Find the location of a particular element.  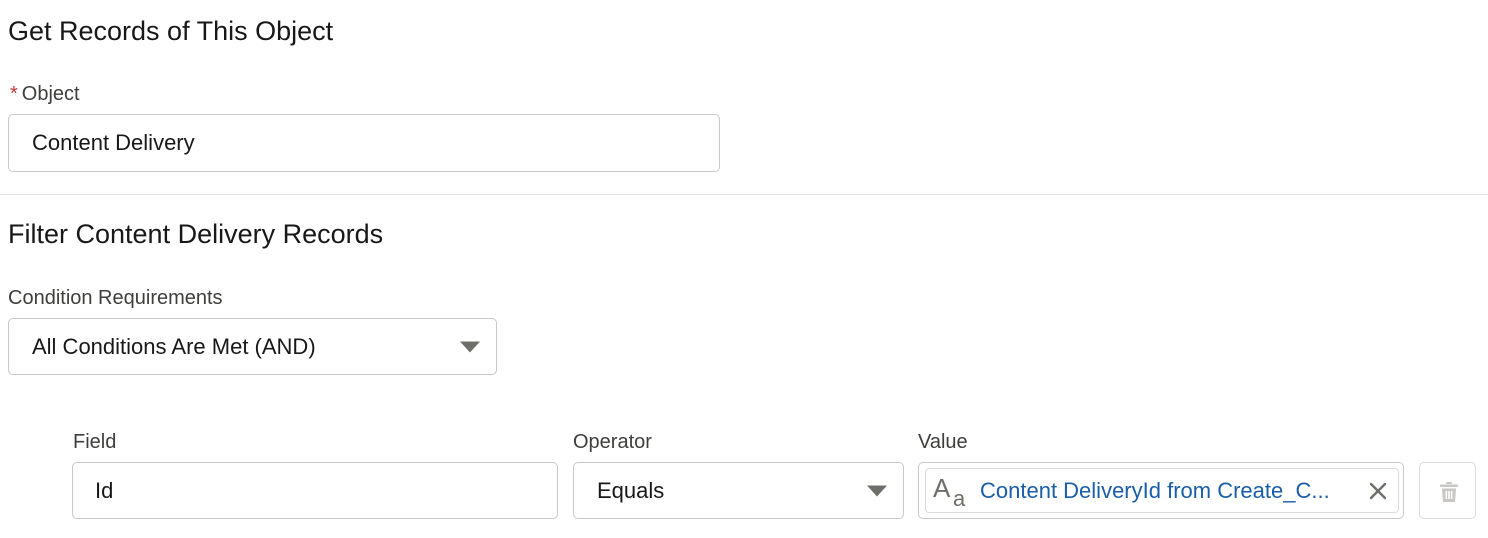

field-label: Field is located at coordinates (95, 442).